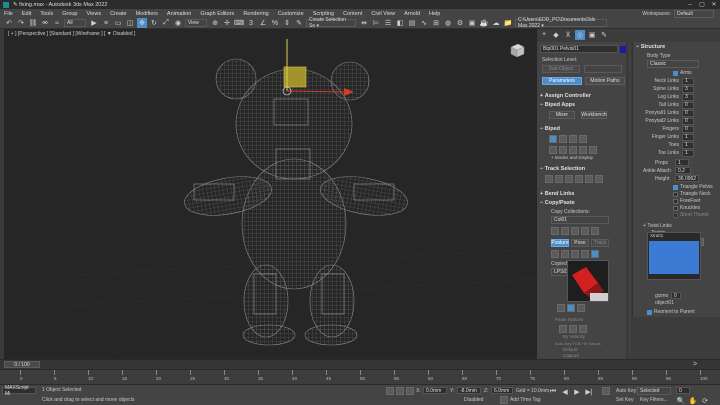  I want to click on maximize-button: ▢, so click(702, 4).